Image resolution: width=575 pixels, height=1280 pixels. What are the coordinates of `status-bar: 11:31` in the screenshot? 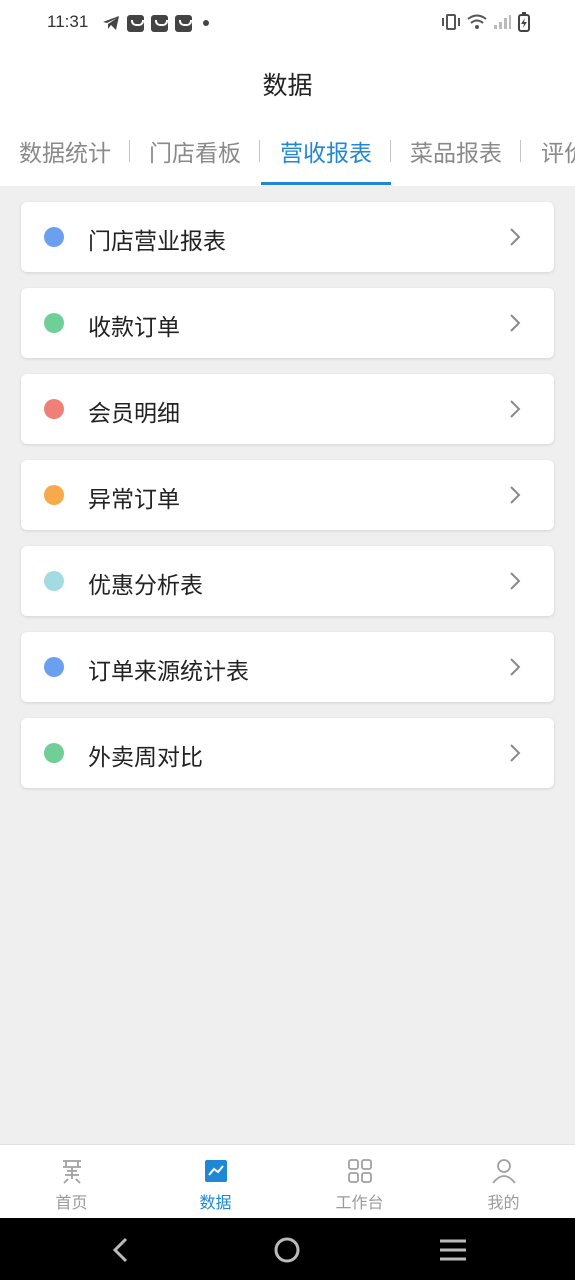 It's located at (287, 24).